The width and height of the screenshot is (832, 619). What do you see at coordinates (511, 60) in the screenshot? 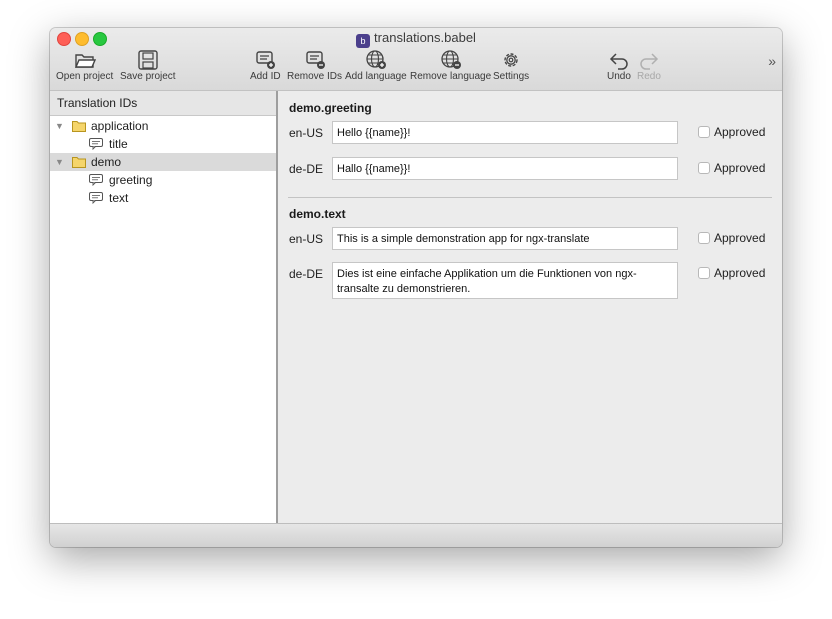
I see `gear-icon` at bounding box center [511, 60].